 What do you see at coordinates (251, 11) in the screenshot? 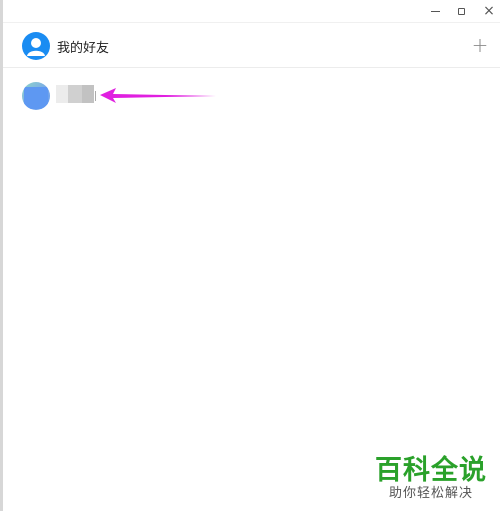
I see `title-bar: ×` at bounding box center [251, 11].